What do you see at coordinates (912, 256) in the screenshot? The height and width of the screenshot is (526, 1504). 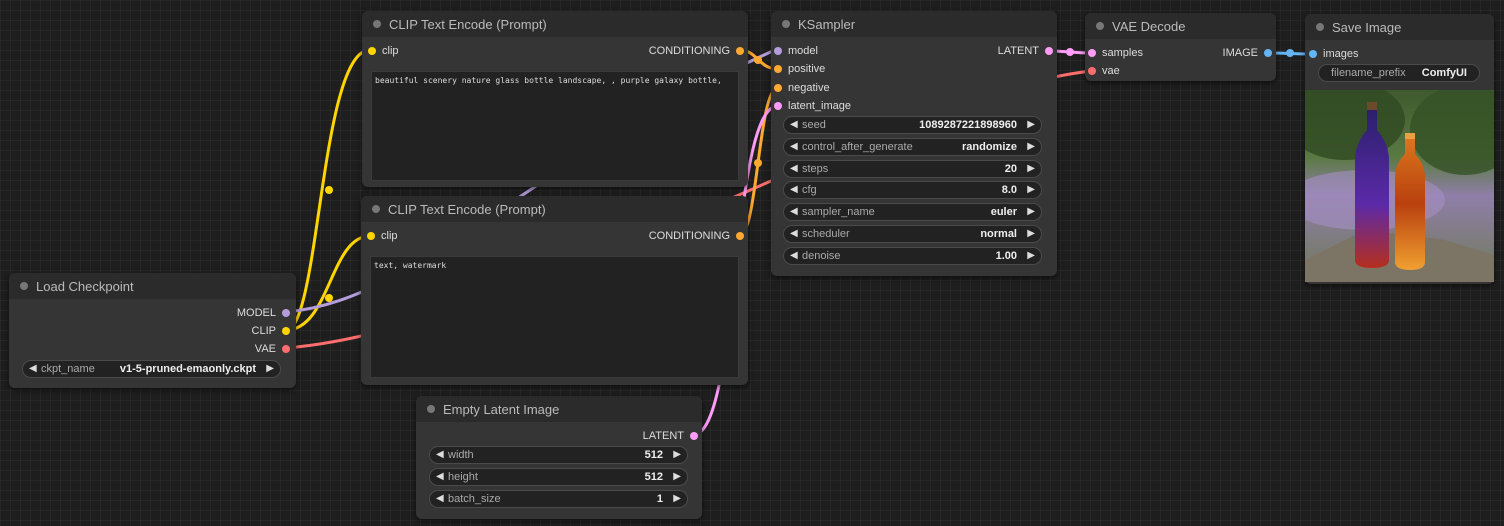 I see `denoise-widget: ◀ denoise 1.00 ▶` at bounding box center [912, 256].